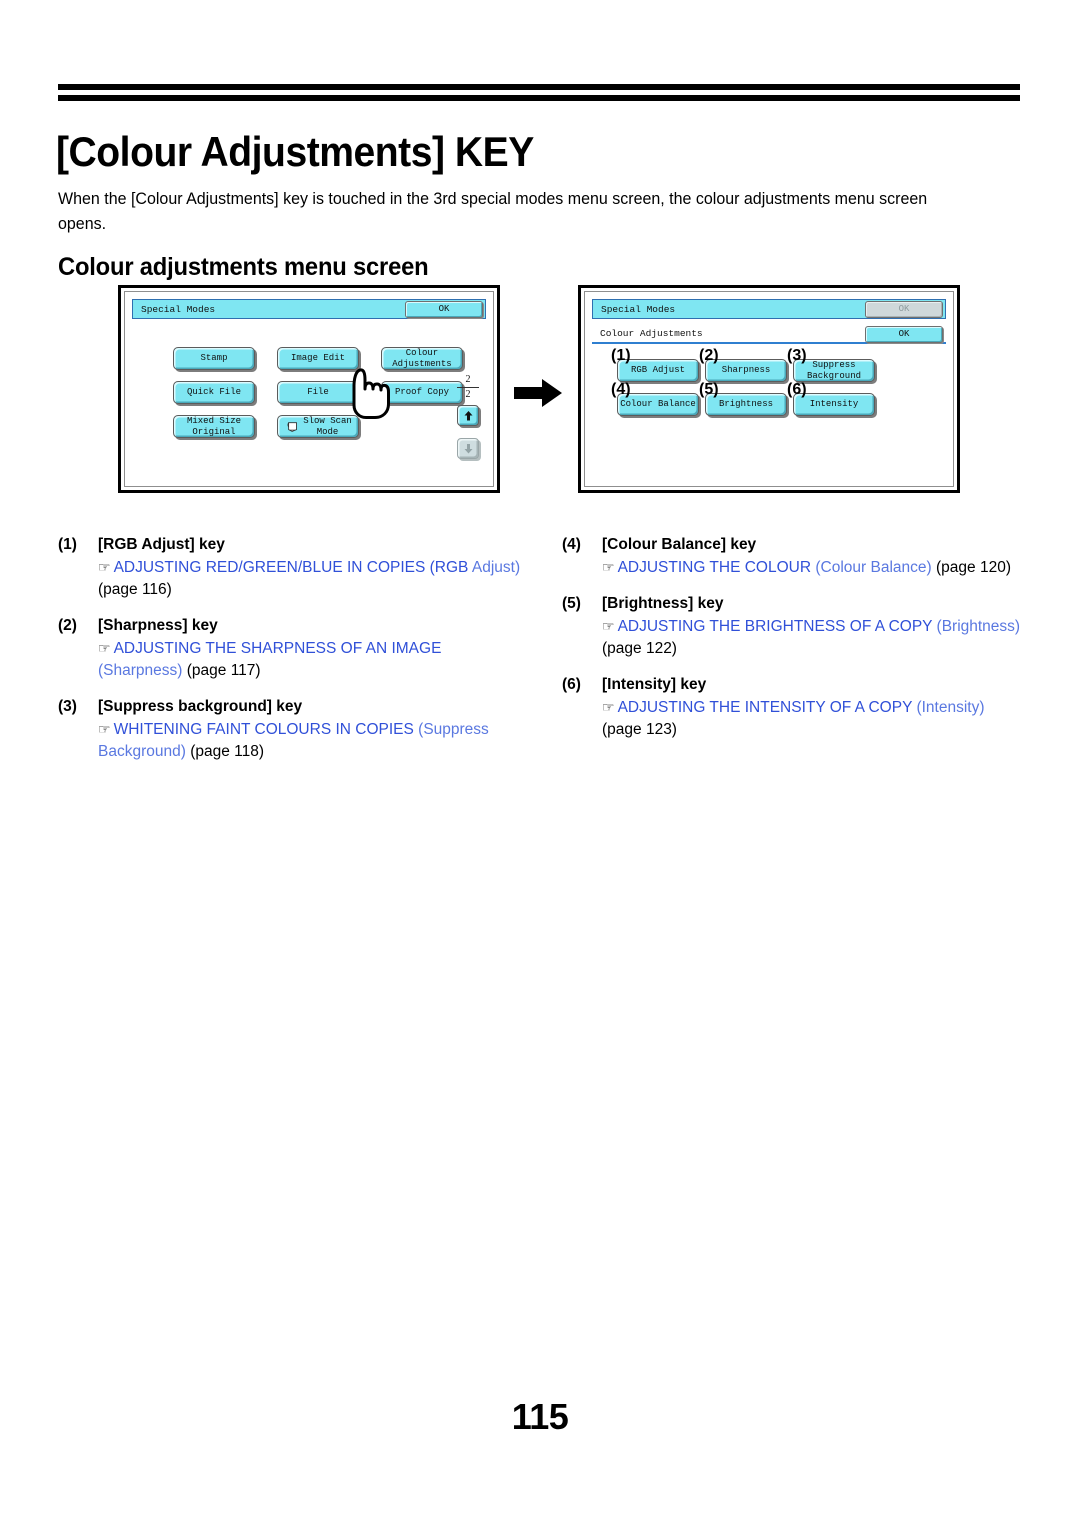  I want to click on key-file: File, so click(318, 392).